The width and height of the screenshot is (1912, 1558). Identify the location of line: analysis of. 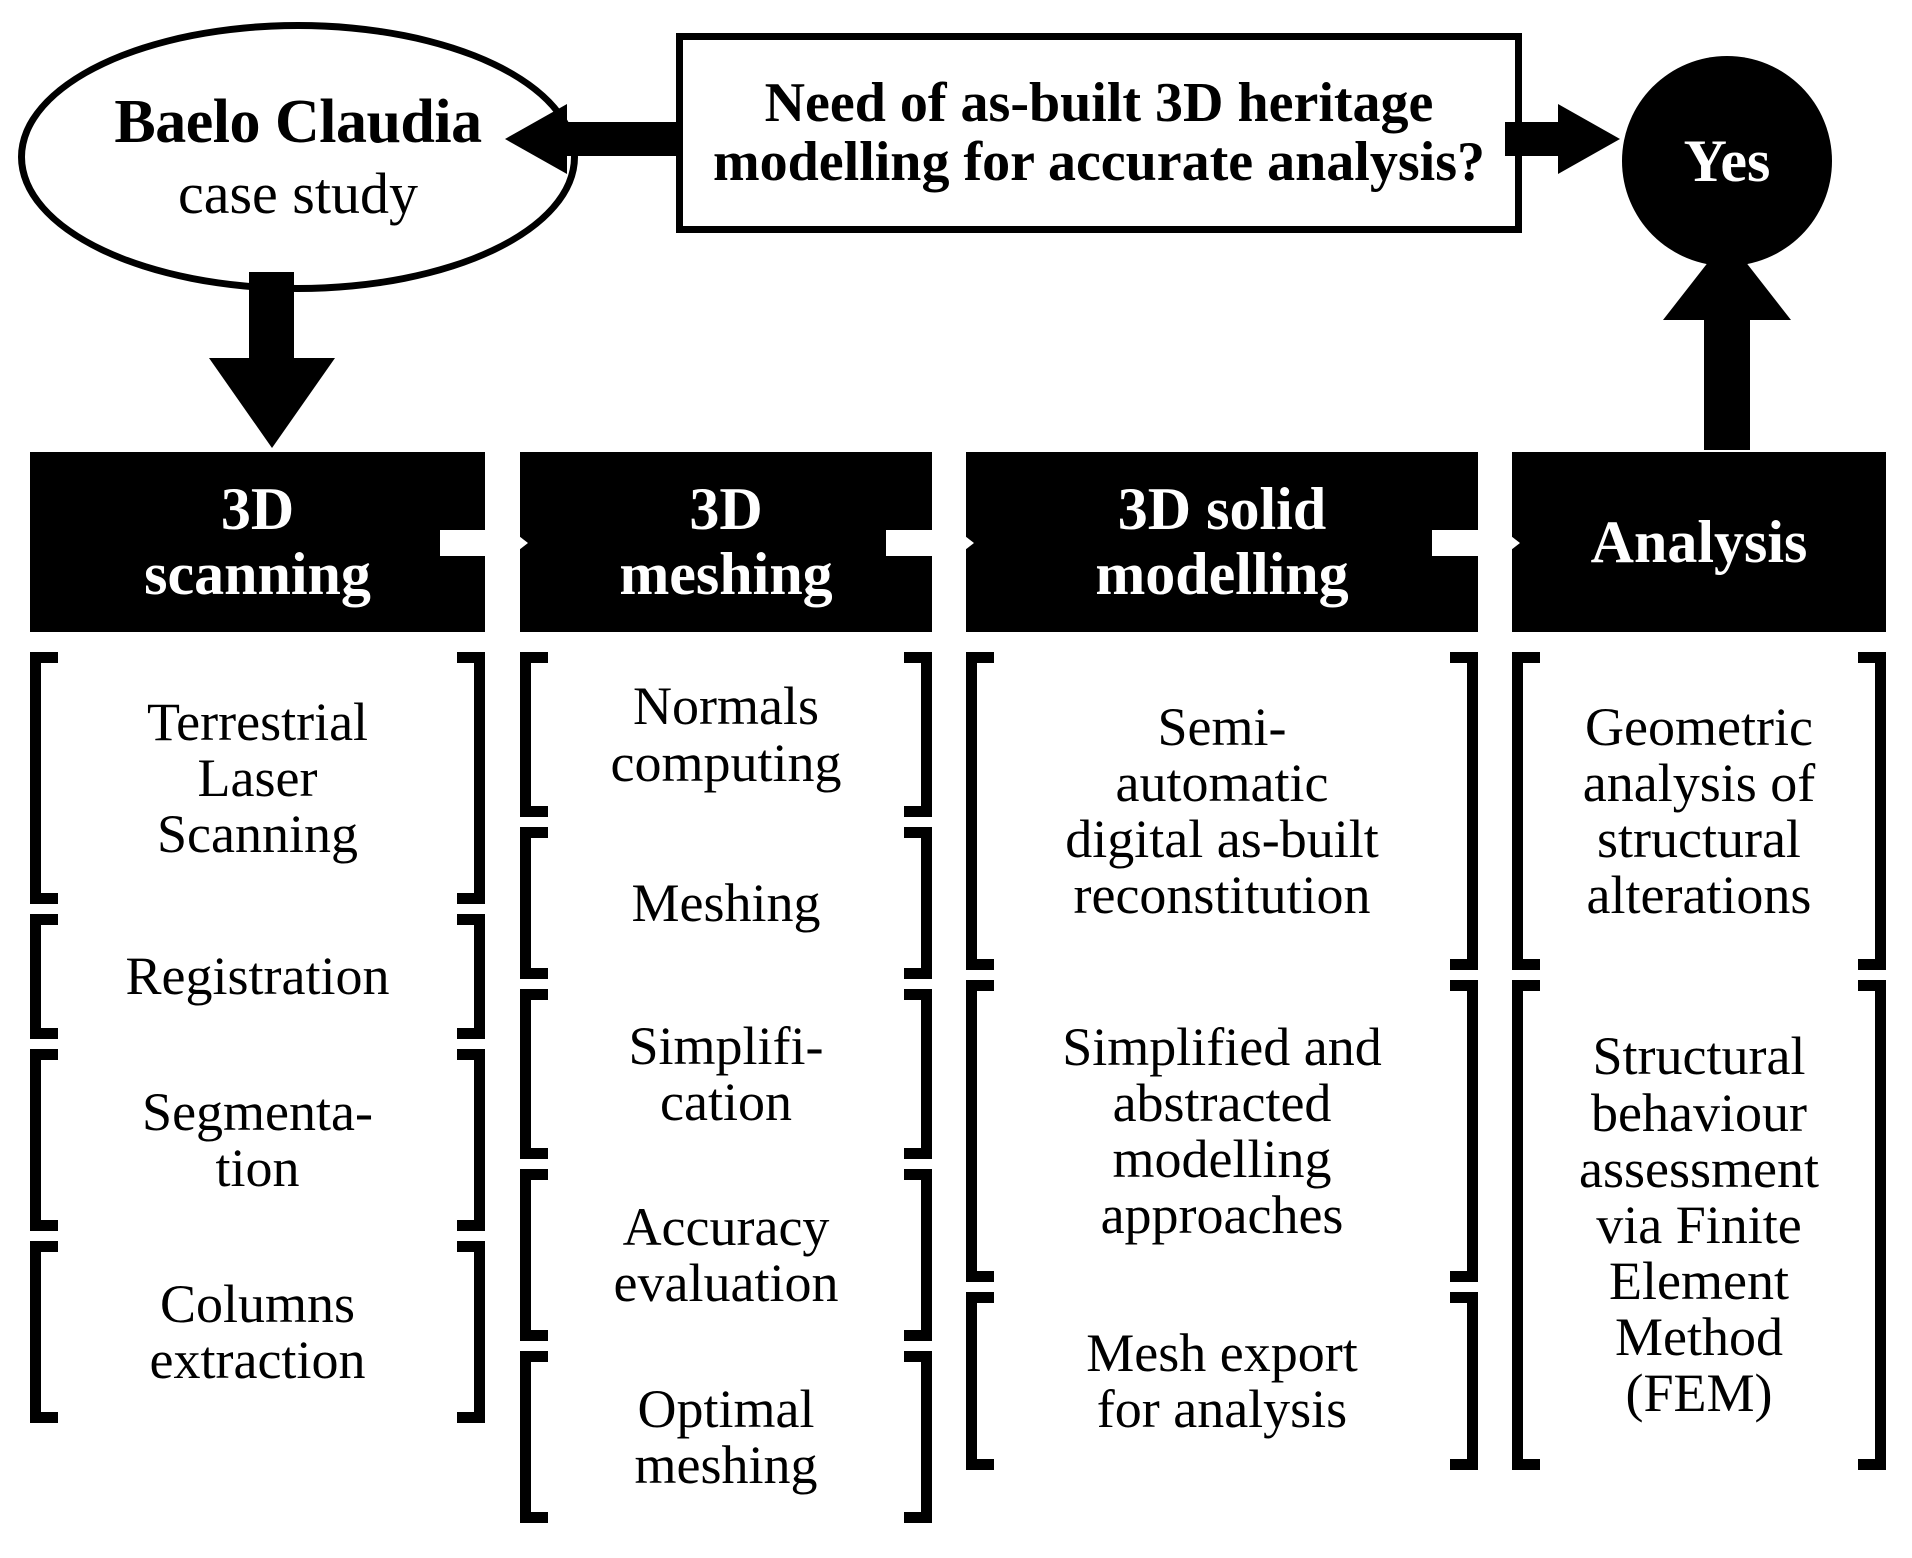
(1699, 782).